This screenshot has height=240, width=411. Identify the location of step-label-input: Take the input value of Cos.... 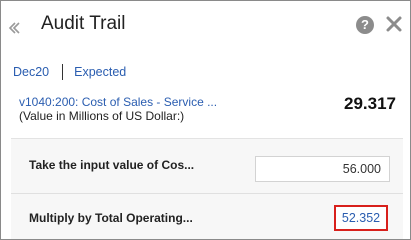
(112, 165).